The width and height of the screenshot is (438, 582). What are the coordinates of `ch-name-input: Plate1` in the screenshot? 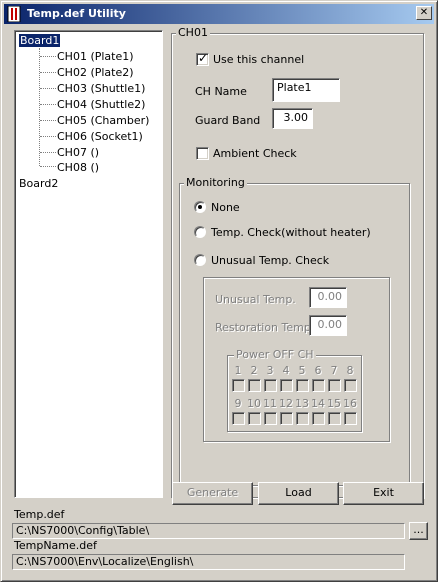 It's located at (306, 90).